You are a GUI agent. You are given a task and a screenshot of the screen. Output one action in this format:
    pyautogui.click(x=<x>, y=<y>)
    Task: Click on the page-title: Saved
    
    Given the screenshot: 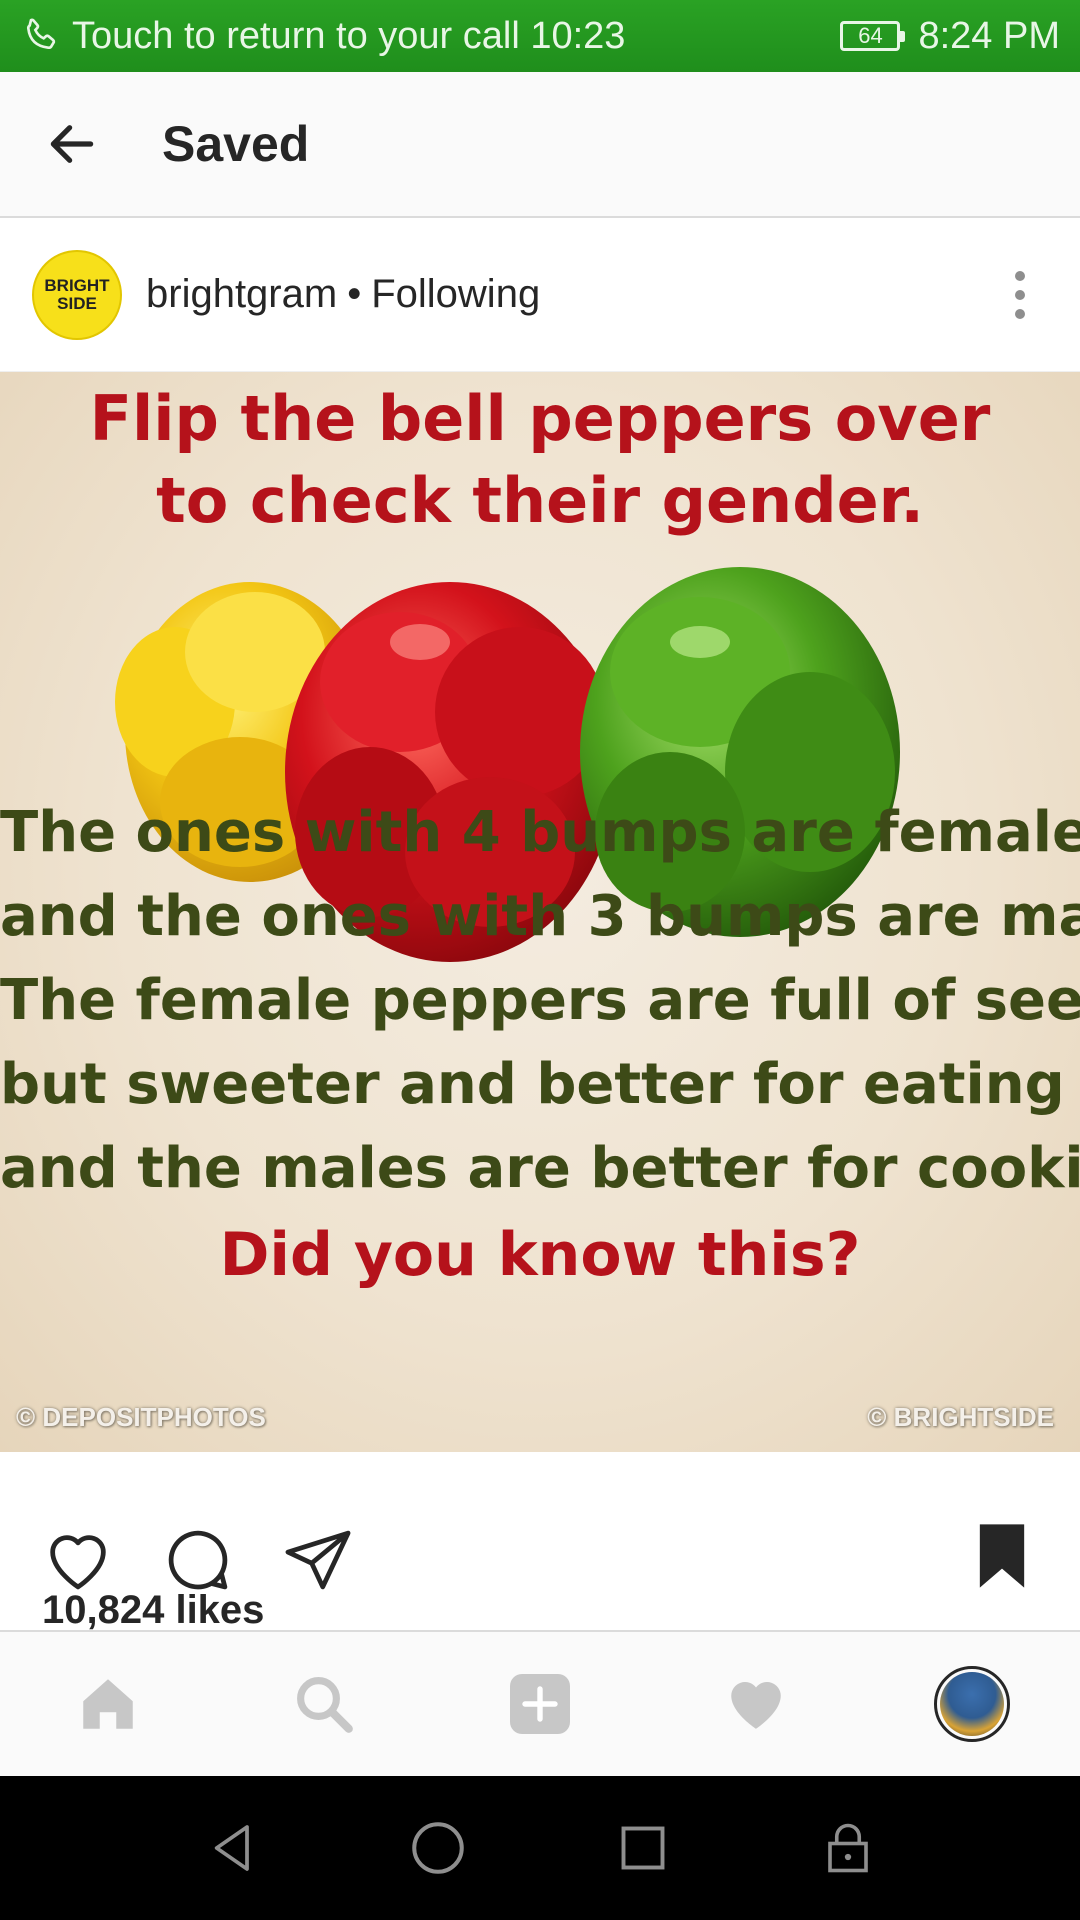 What is the action you would take?
    pyautogui.click(x=236, y=144)
    